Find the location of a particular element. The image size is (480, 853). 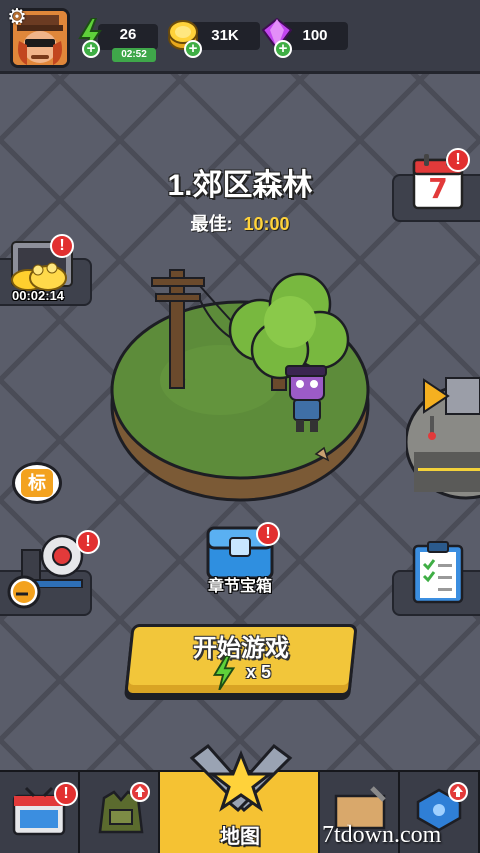

start-game-label: 开始游戏 is located at coordinates (241, 648).